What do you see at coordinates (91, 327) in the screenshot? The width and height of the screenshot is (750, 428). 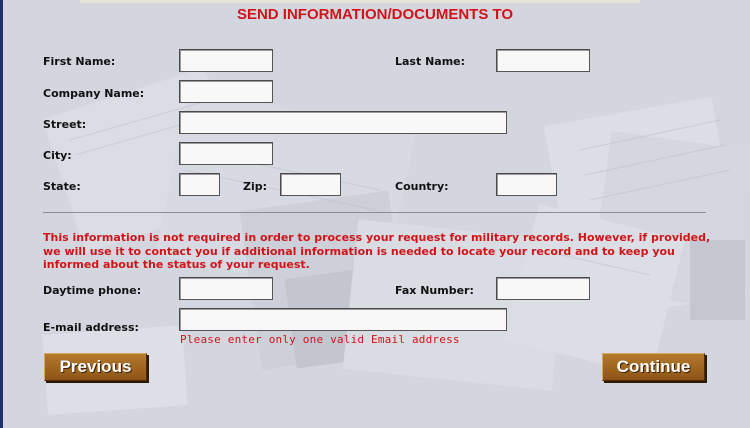 I see `email-address-label: E-mail address:` at bounding box center [91, 327].